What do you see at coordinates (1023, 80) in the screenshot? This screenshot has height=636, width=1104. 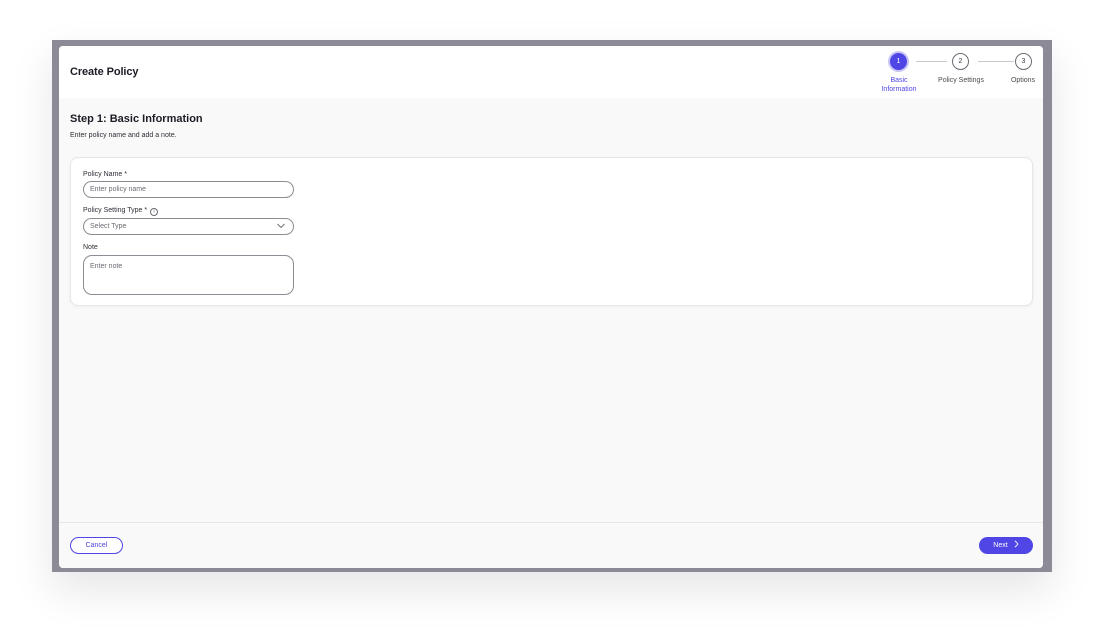 I see `step-3-label: Options` at bounding box center [1023, 80].